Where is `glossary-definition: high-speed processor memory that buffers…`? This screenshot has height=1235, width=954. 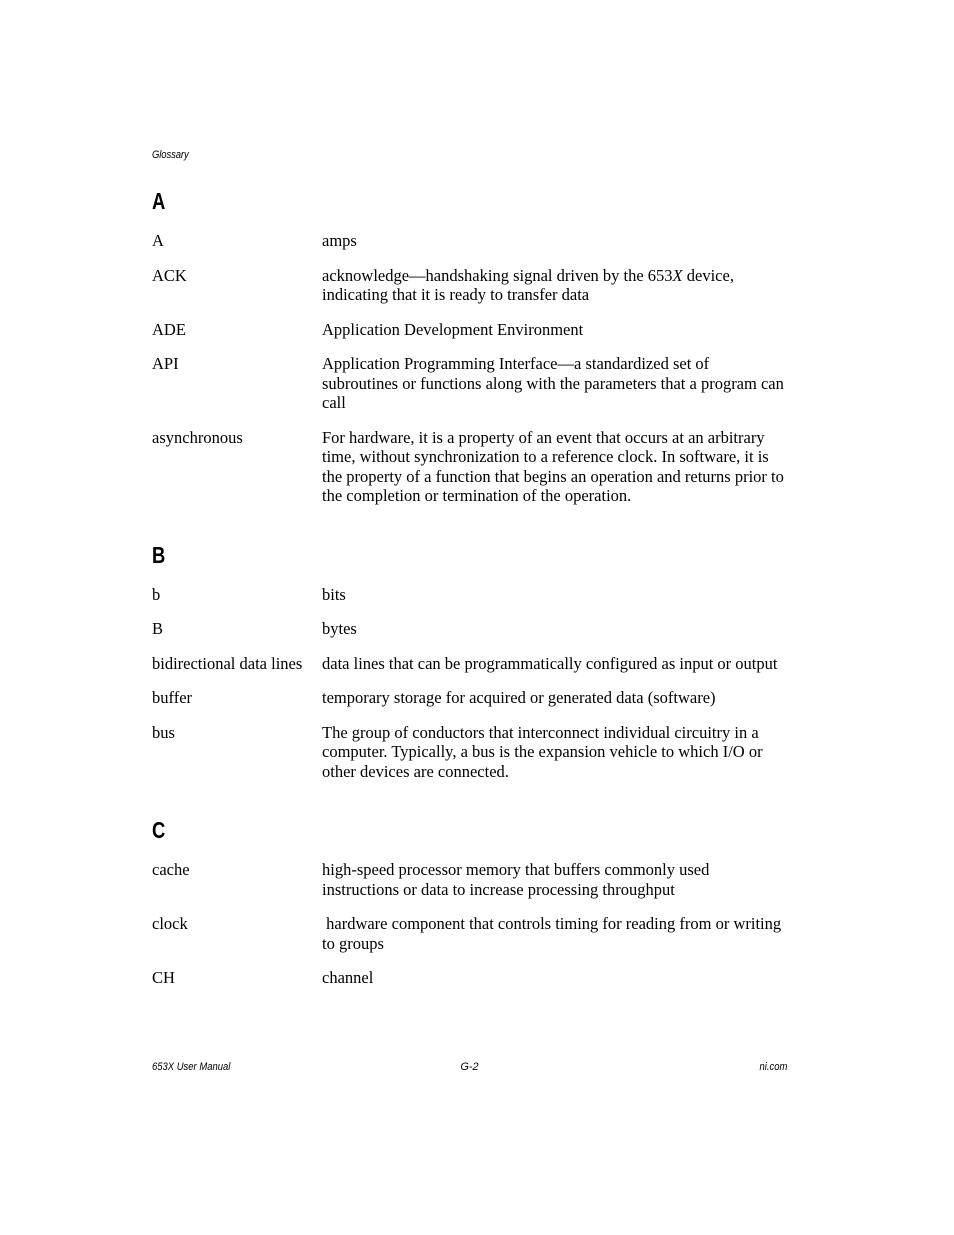 glossary-definition: high-speed processor memory that buffers… is located at coordinates (518, 879).